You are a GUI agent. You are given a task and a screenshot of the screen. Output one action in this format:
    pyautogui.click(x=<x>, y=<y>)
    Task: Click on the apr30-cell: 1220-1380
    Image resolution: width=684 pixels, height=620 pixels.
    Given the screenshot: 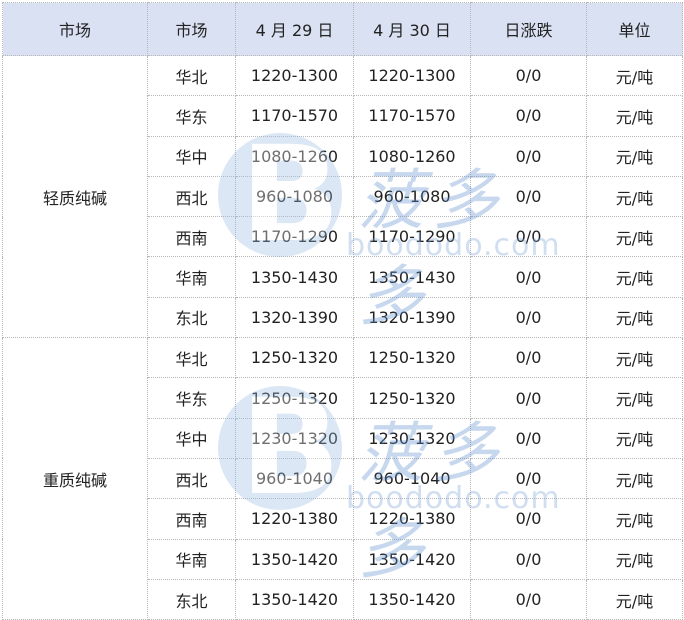 What is the action you would take?
    pyautogui.click(x=412, y=519)
    